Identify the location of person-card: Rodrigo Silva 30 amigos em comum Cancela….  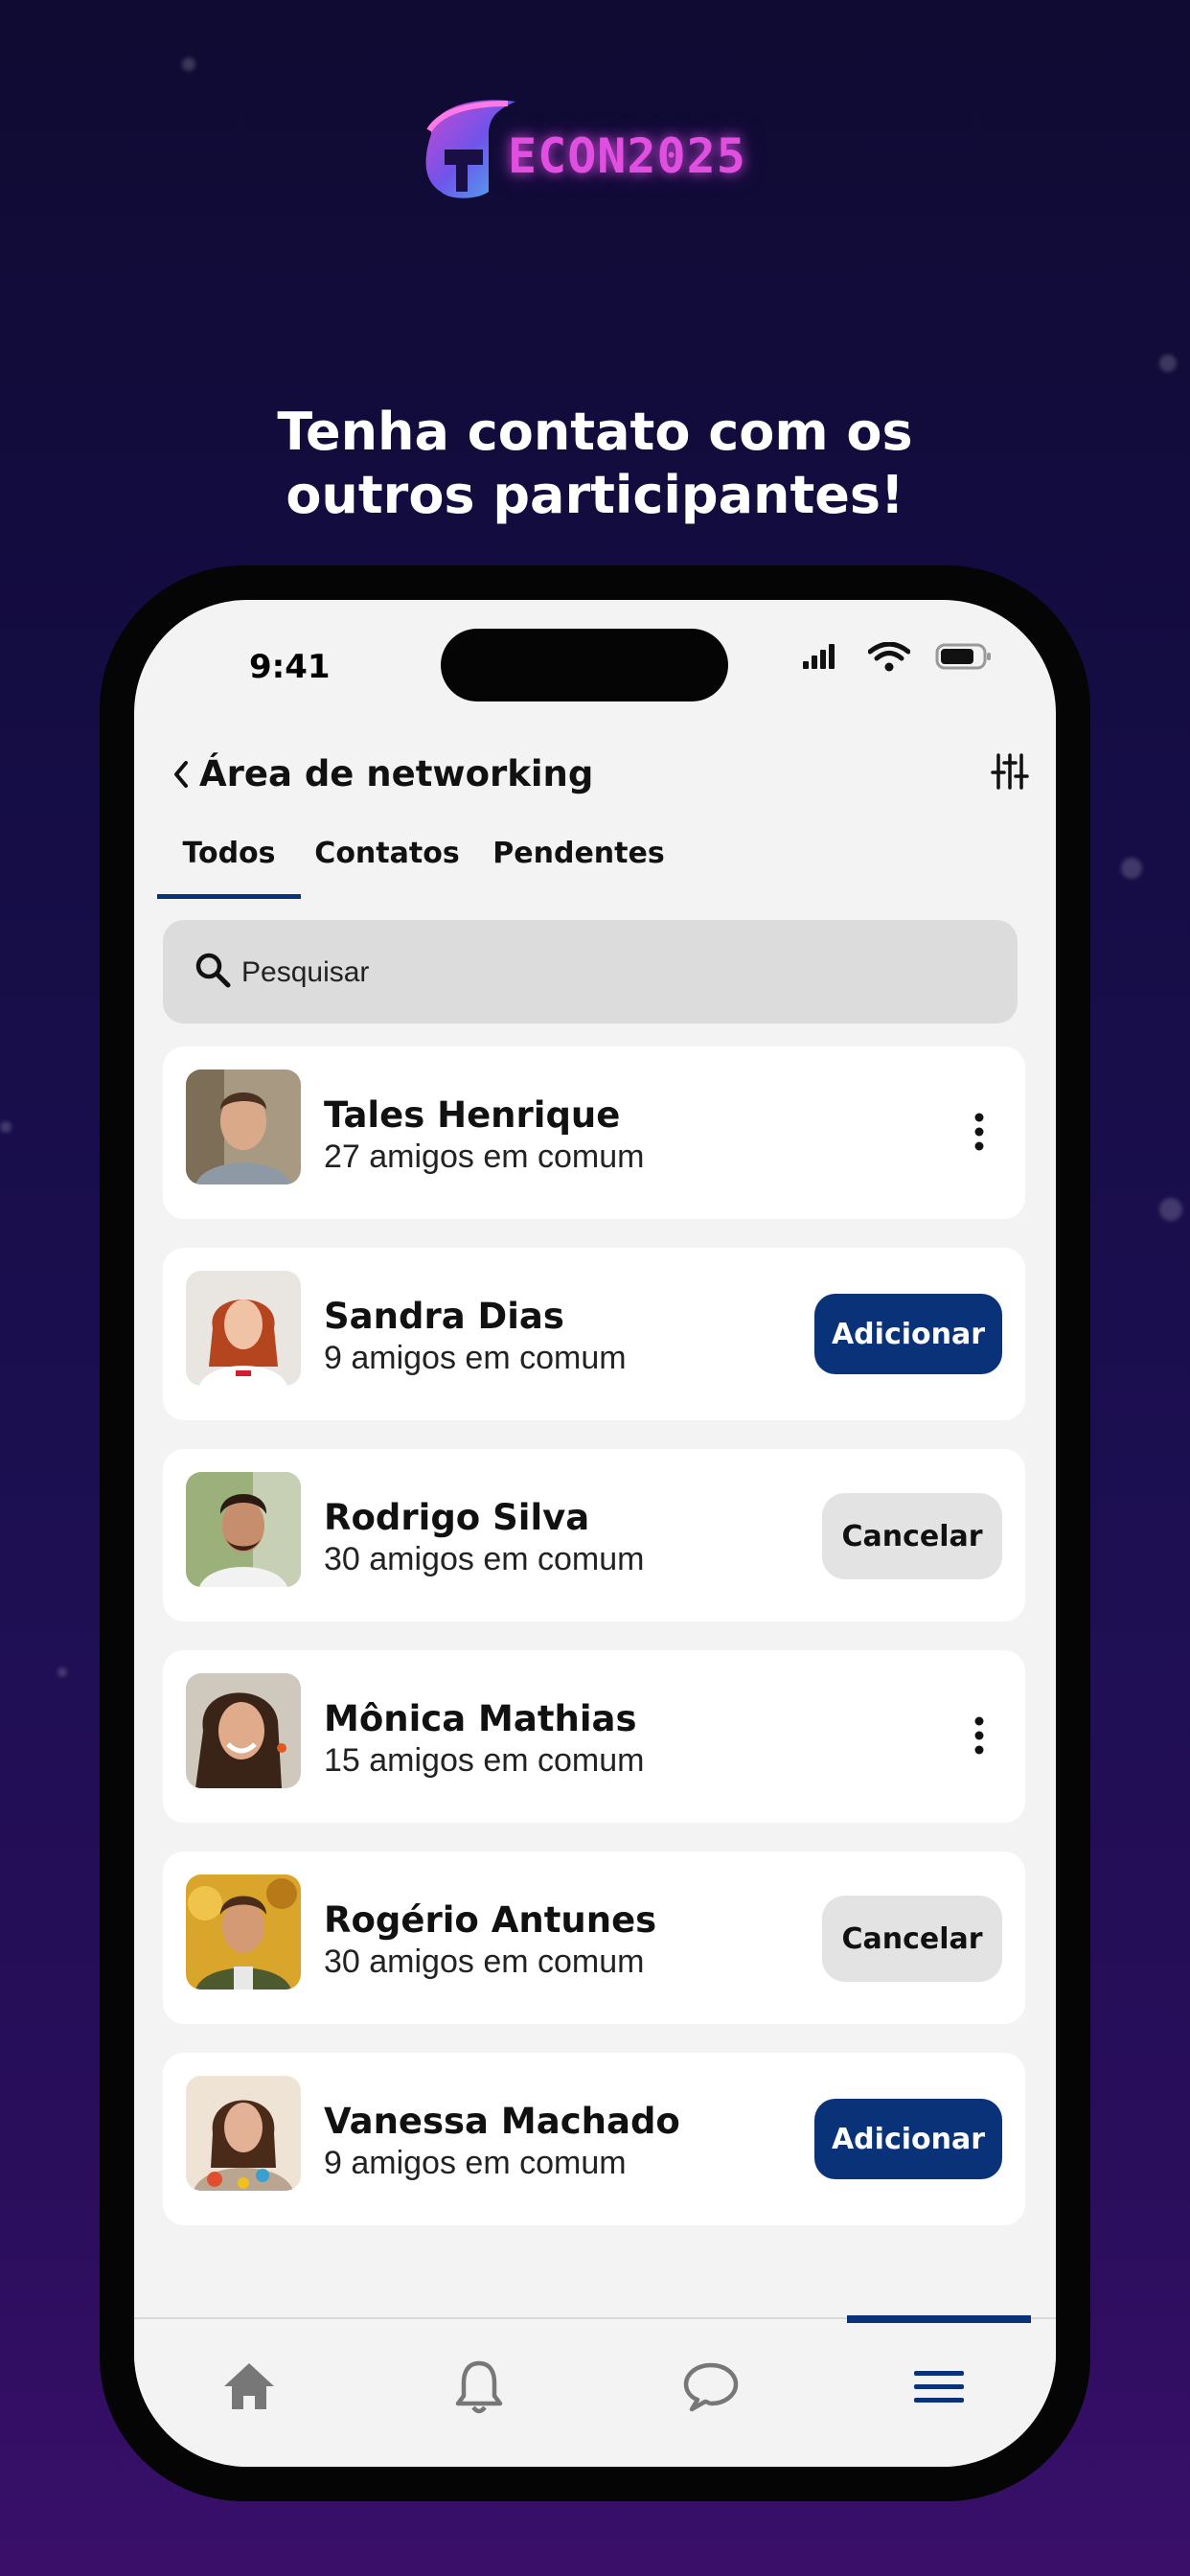
(594, 1535).